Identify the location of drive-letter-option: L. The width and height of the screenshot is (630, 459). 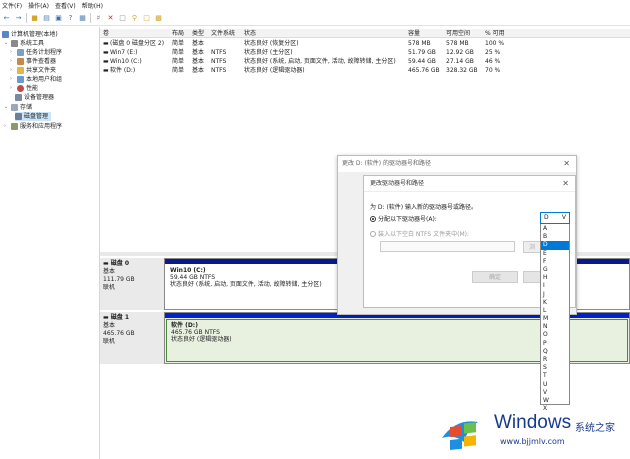
(555, 311).